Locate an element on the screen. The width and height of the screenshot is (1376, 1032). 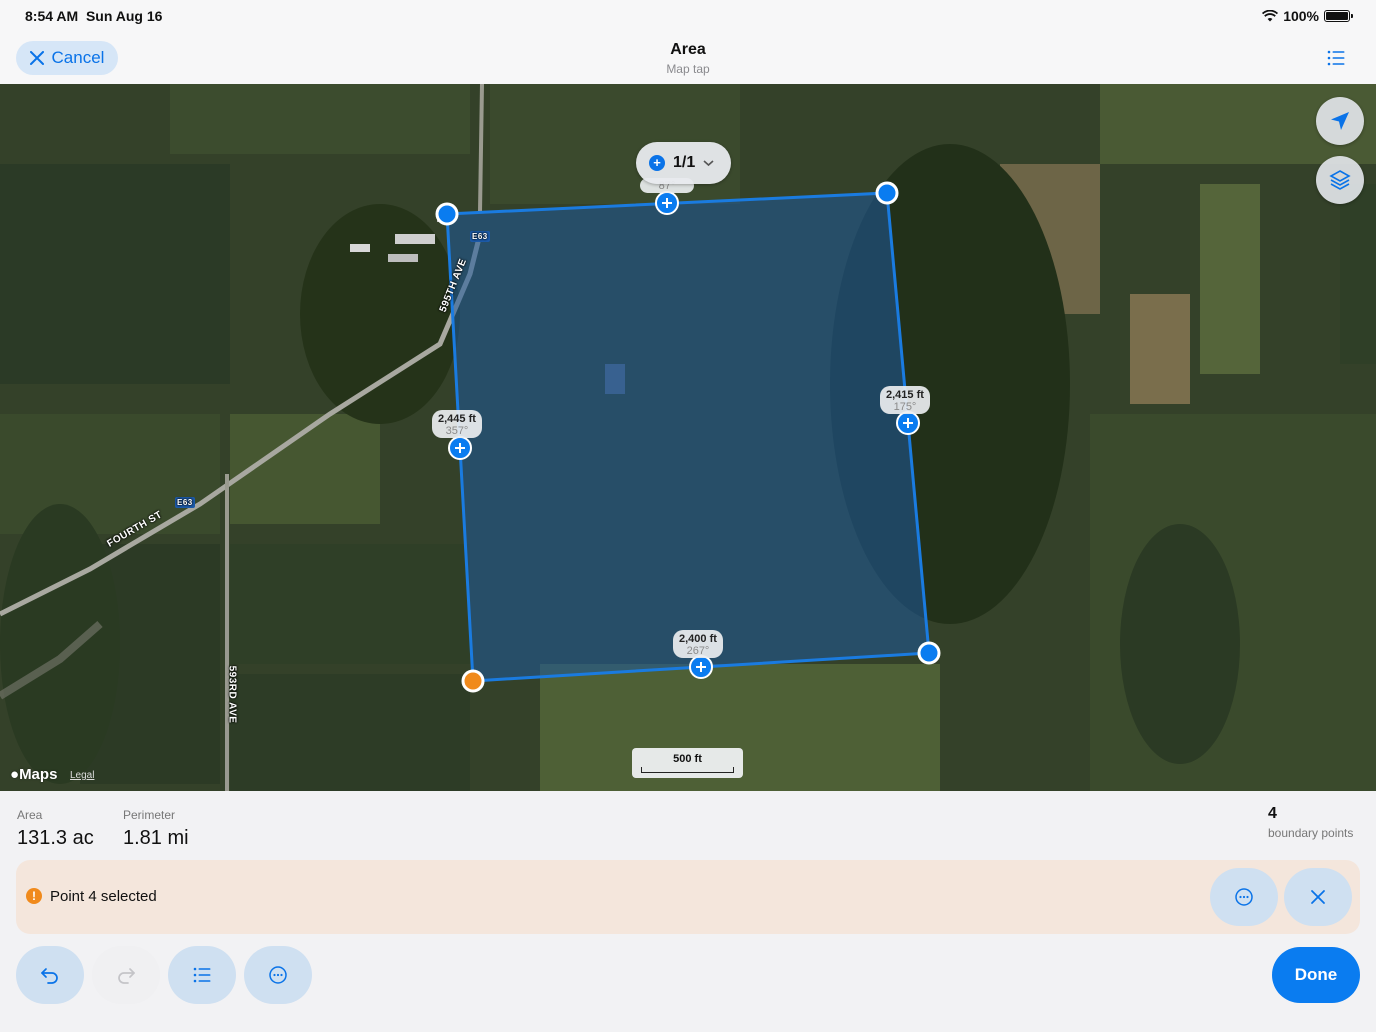
page-title: Area is located at coordinates (688, 49).